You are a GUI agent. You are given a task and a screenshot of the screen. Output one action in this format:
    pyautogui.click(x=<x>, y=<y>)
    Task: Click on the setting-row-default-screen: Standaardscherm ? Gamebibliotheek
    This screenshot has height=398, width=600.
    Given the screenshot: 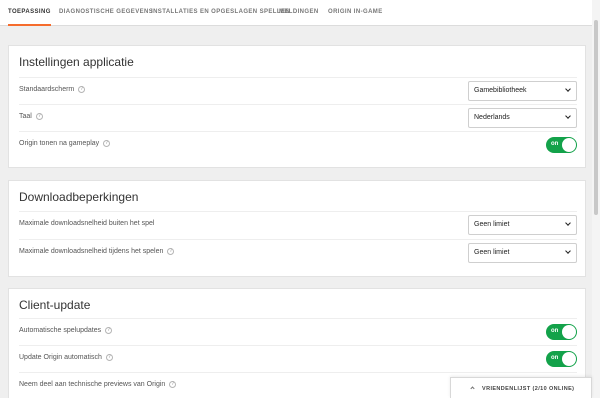 What is the action you would take?
    pyautogui.click(x=298, y=90)
    